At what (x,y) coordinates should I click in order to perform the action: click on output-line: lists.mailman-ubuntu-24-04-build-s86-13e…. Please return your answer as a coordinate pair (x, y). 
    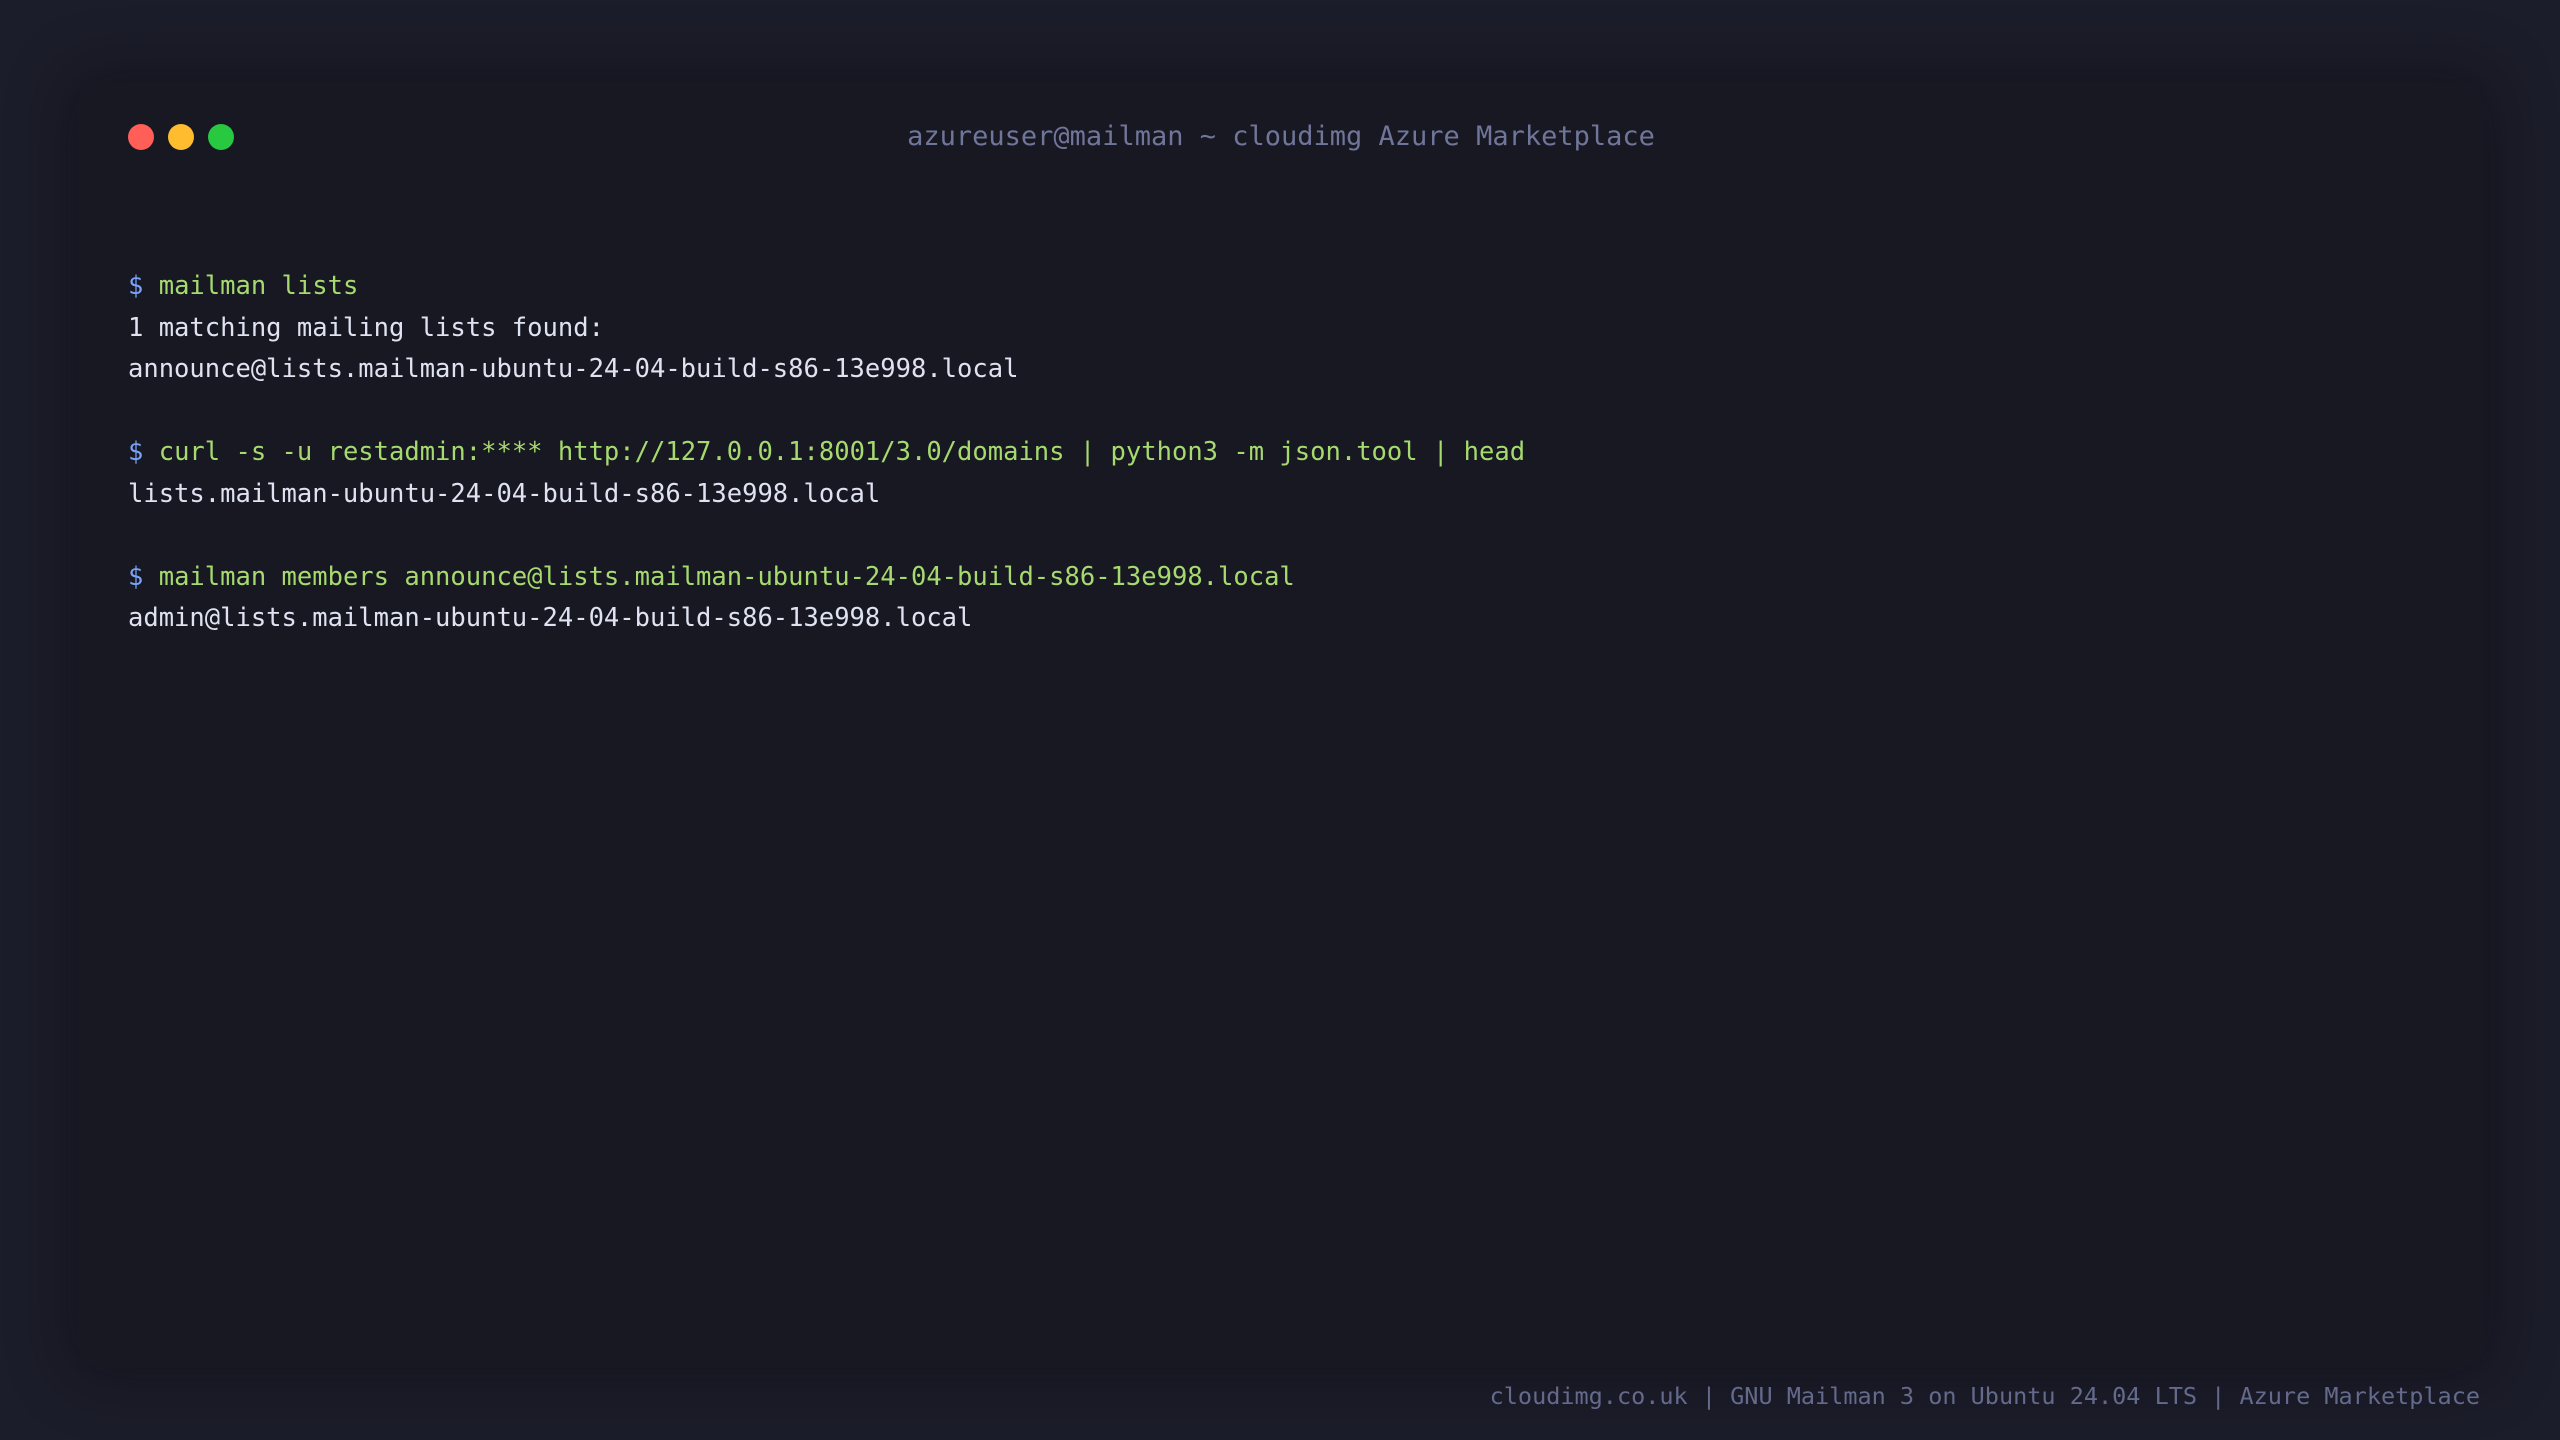
    Looking at the image, I should click on (504, 493).